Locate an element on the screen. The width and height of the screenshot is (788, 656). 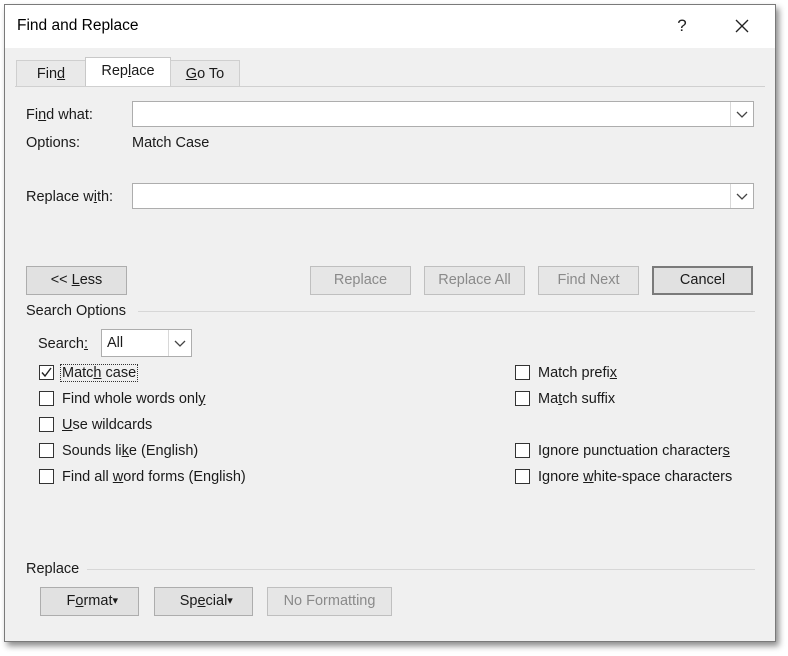
options-label: Options: is located at coordinates (53, 143).